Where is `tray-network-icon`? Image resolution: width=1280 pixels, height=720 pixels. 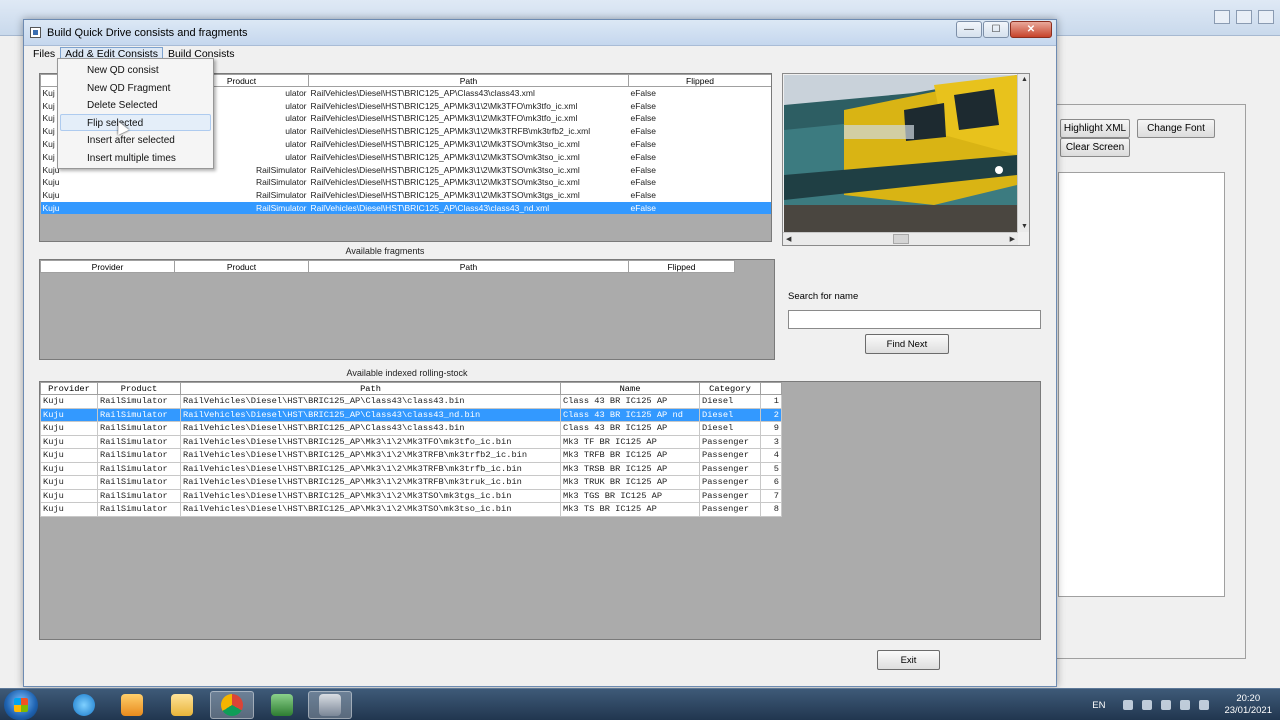
tray-network-icon is located at coordinates (1185, 705).